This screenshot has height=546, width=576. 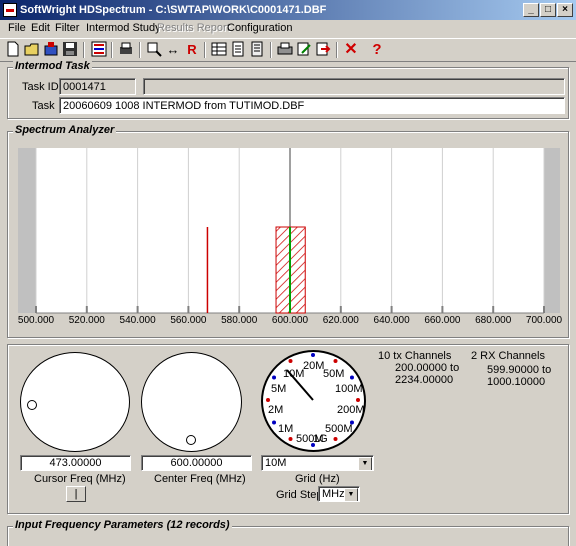 I want to click on print-setup-icon, so click(x=126, y=50).